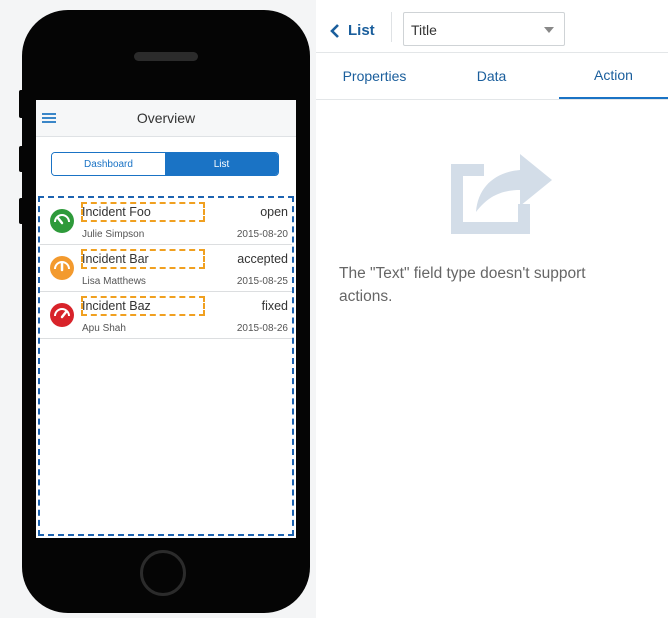 Image resolution: width=668 pixels, height=618 pixels. I want to click on incident-assignee: Lisa Matthews, so click(114, 281).